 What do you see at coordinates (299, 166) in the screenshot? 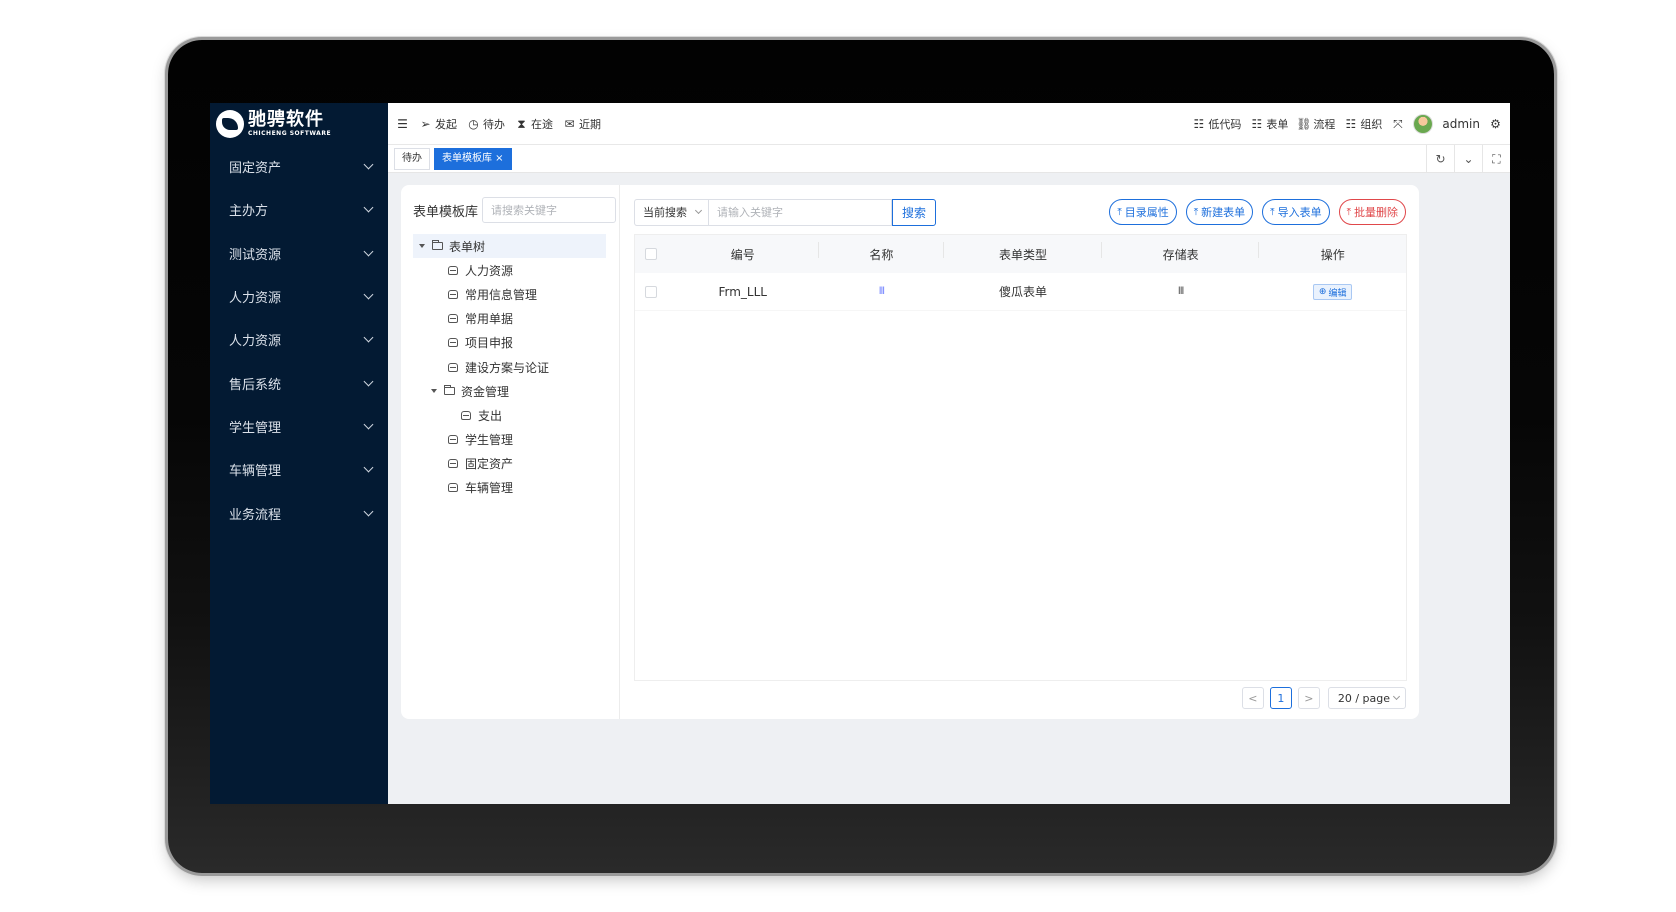
I see `sidebar-item-fixed-assets: 固定资产` at bounding box center [299, 166].